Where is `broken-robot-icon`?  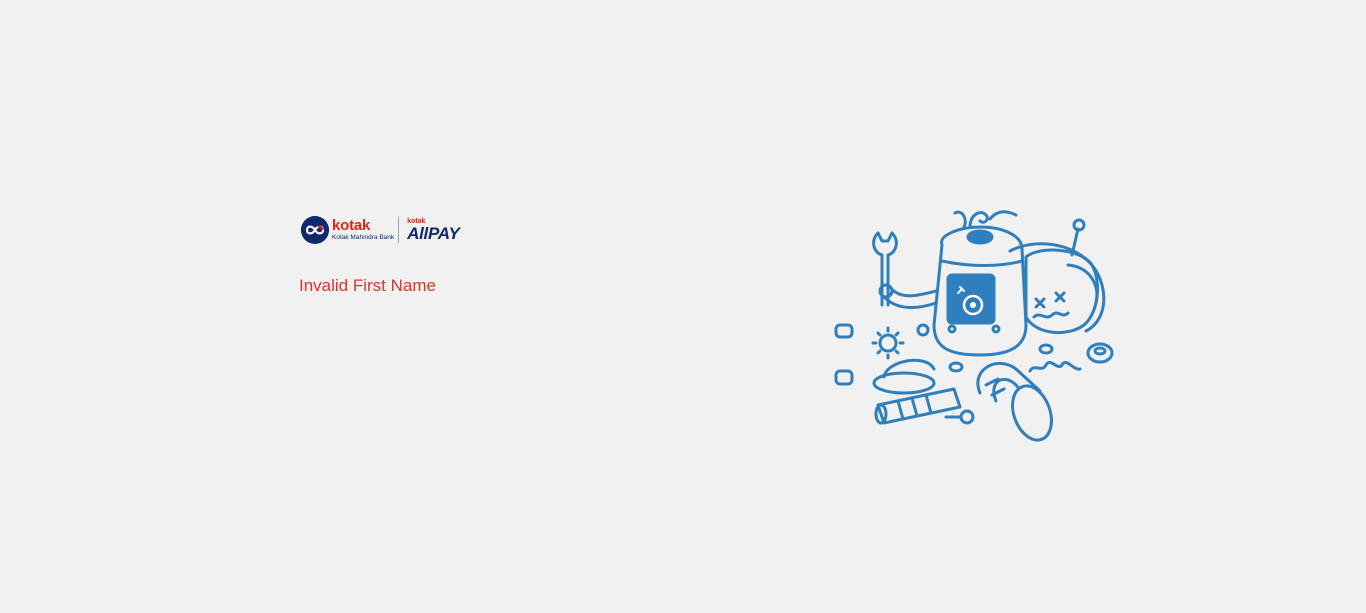 broken-robot-icon is located at coordinates (975, 327).